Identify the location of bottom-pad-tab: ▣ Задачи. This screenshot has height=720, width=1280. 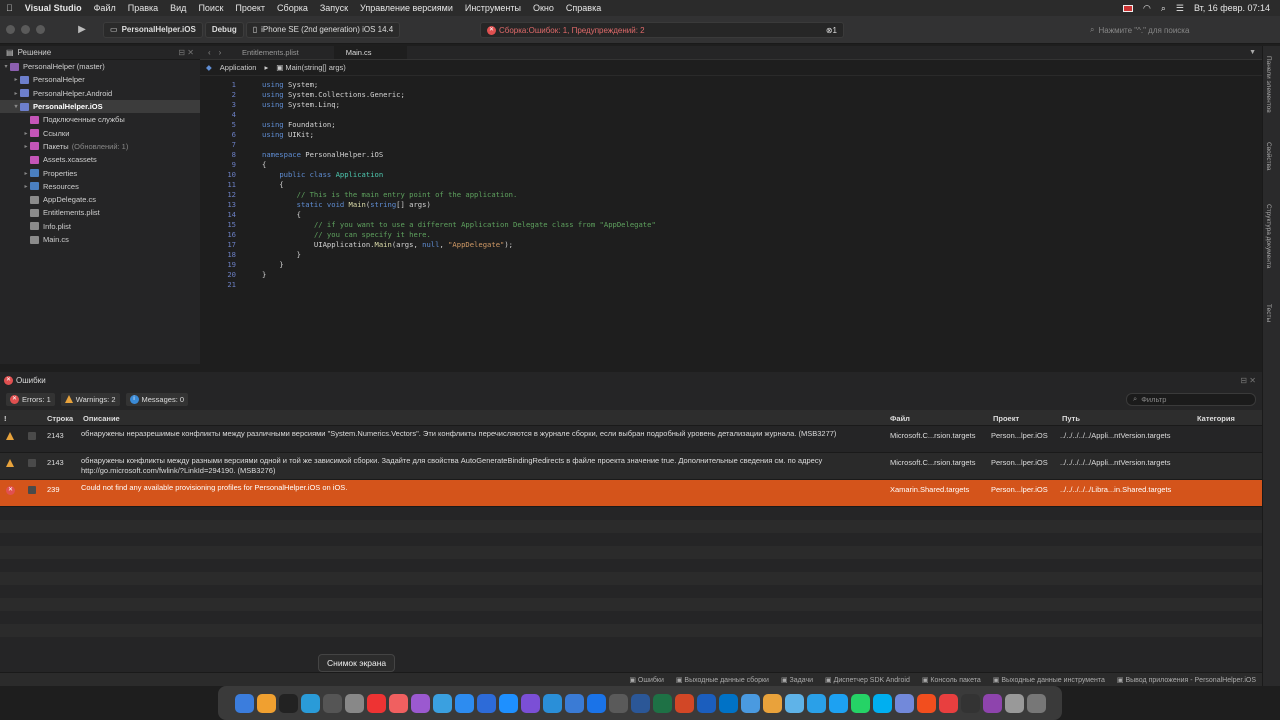
(797, 680).